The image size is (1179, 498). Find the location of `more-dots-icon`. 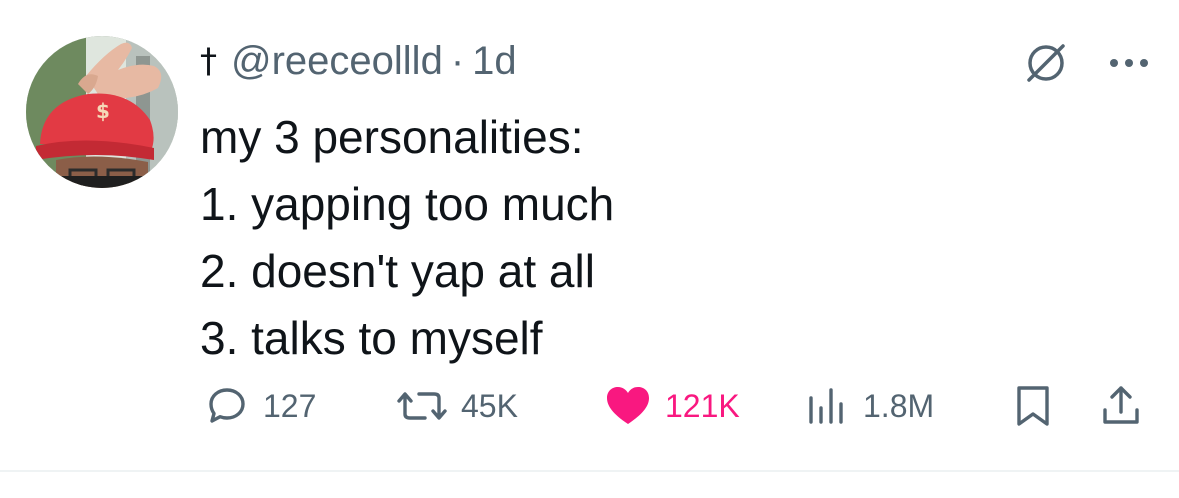

more-dots-icon is located at coordinates (1129, 63).